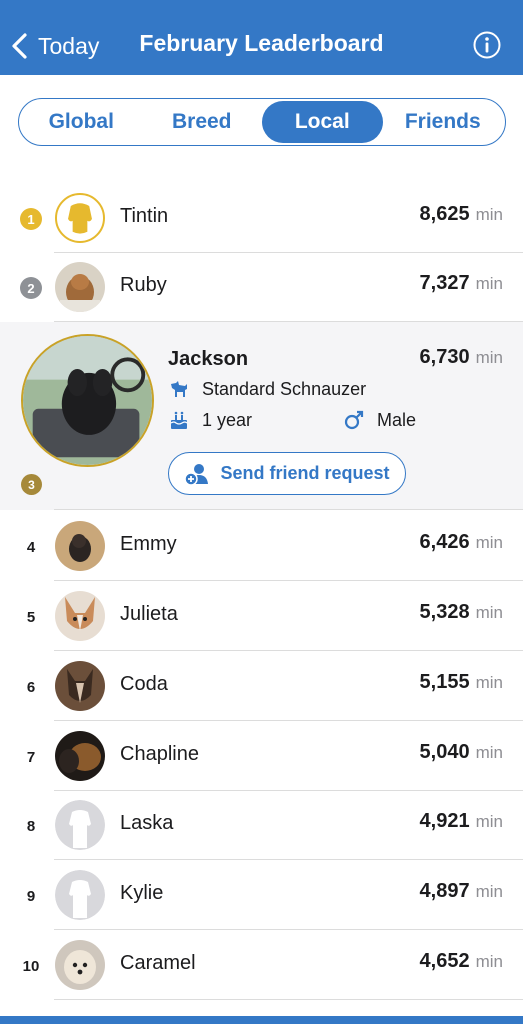  I want to click on rank-number: 5, so click(31, 617).